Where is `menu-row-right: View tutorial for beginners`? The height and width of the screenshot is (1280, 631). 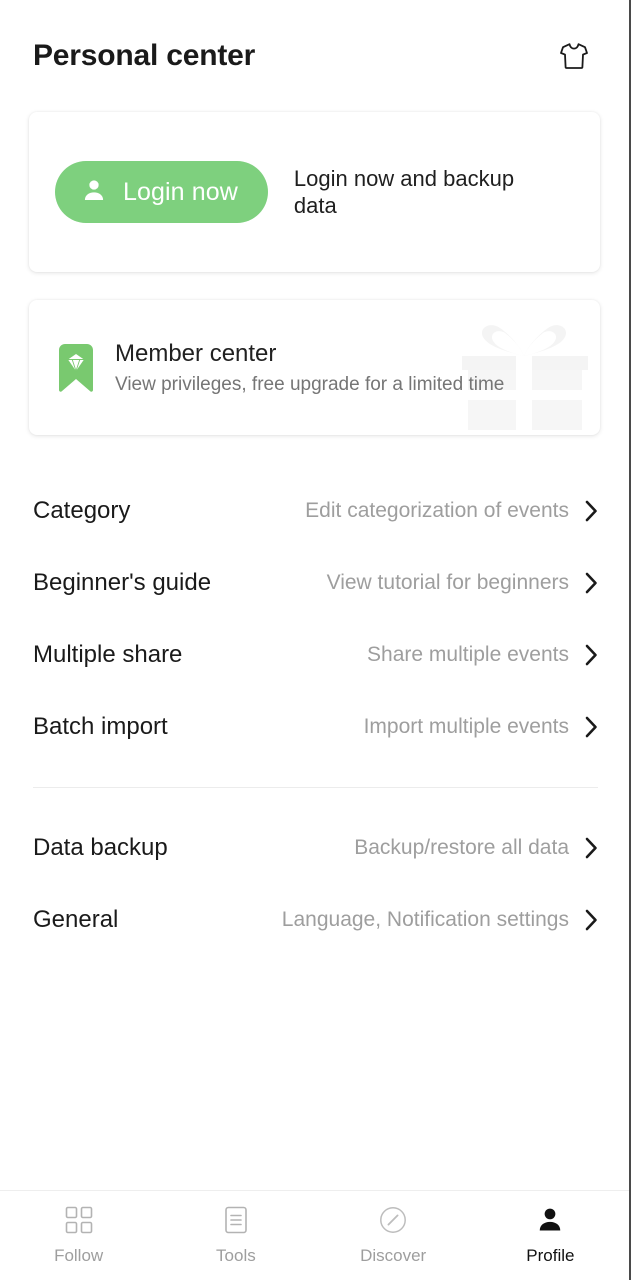 menu-row-right: View tutorial for beginners is located at coordinates (462, 583).